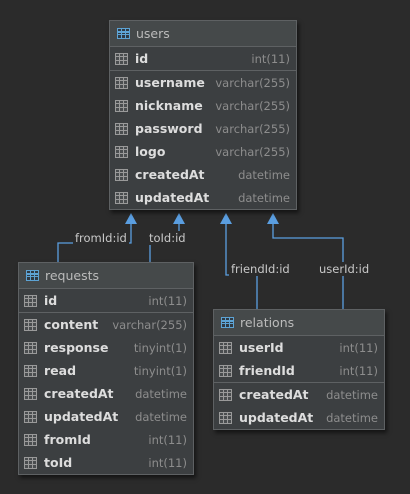 This screenshot has height=494, width=410. Describe the element at coordinates (344, 269) in the screenshot. I see `relationship-label: userId:id` at that location.